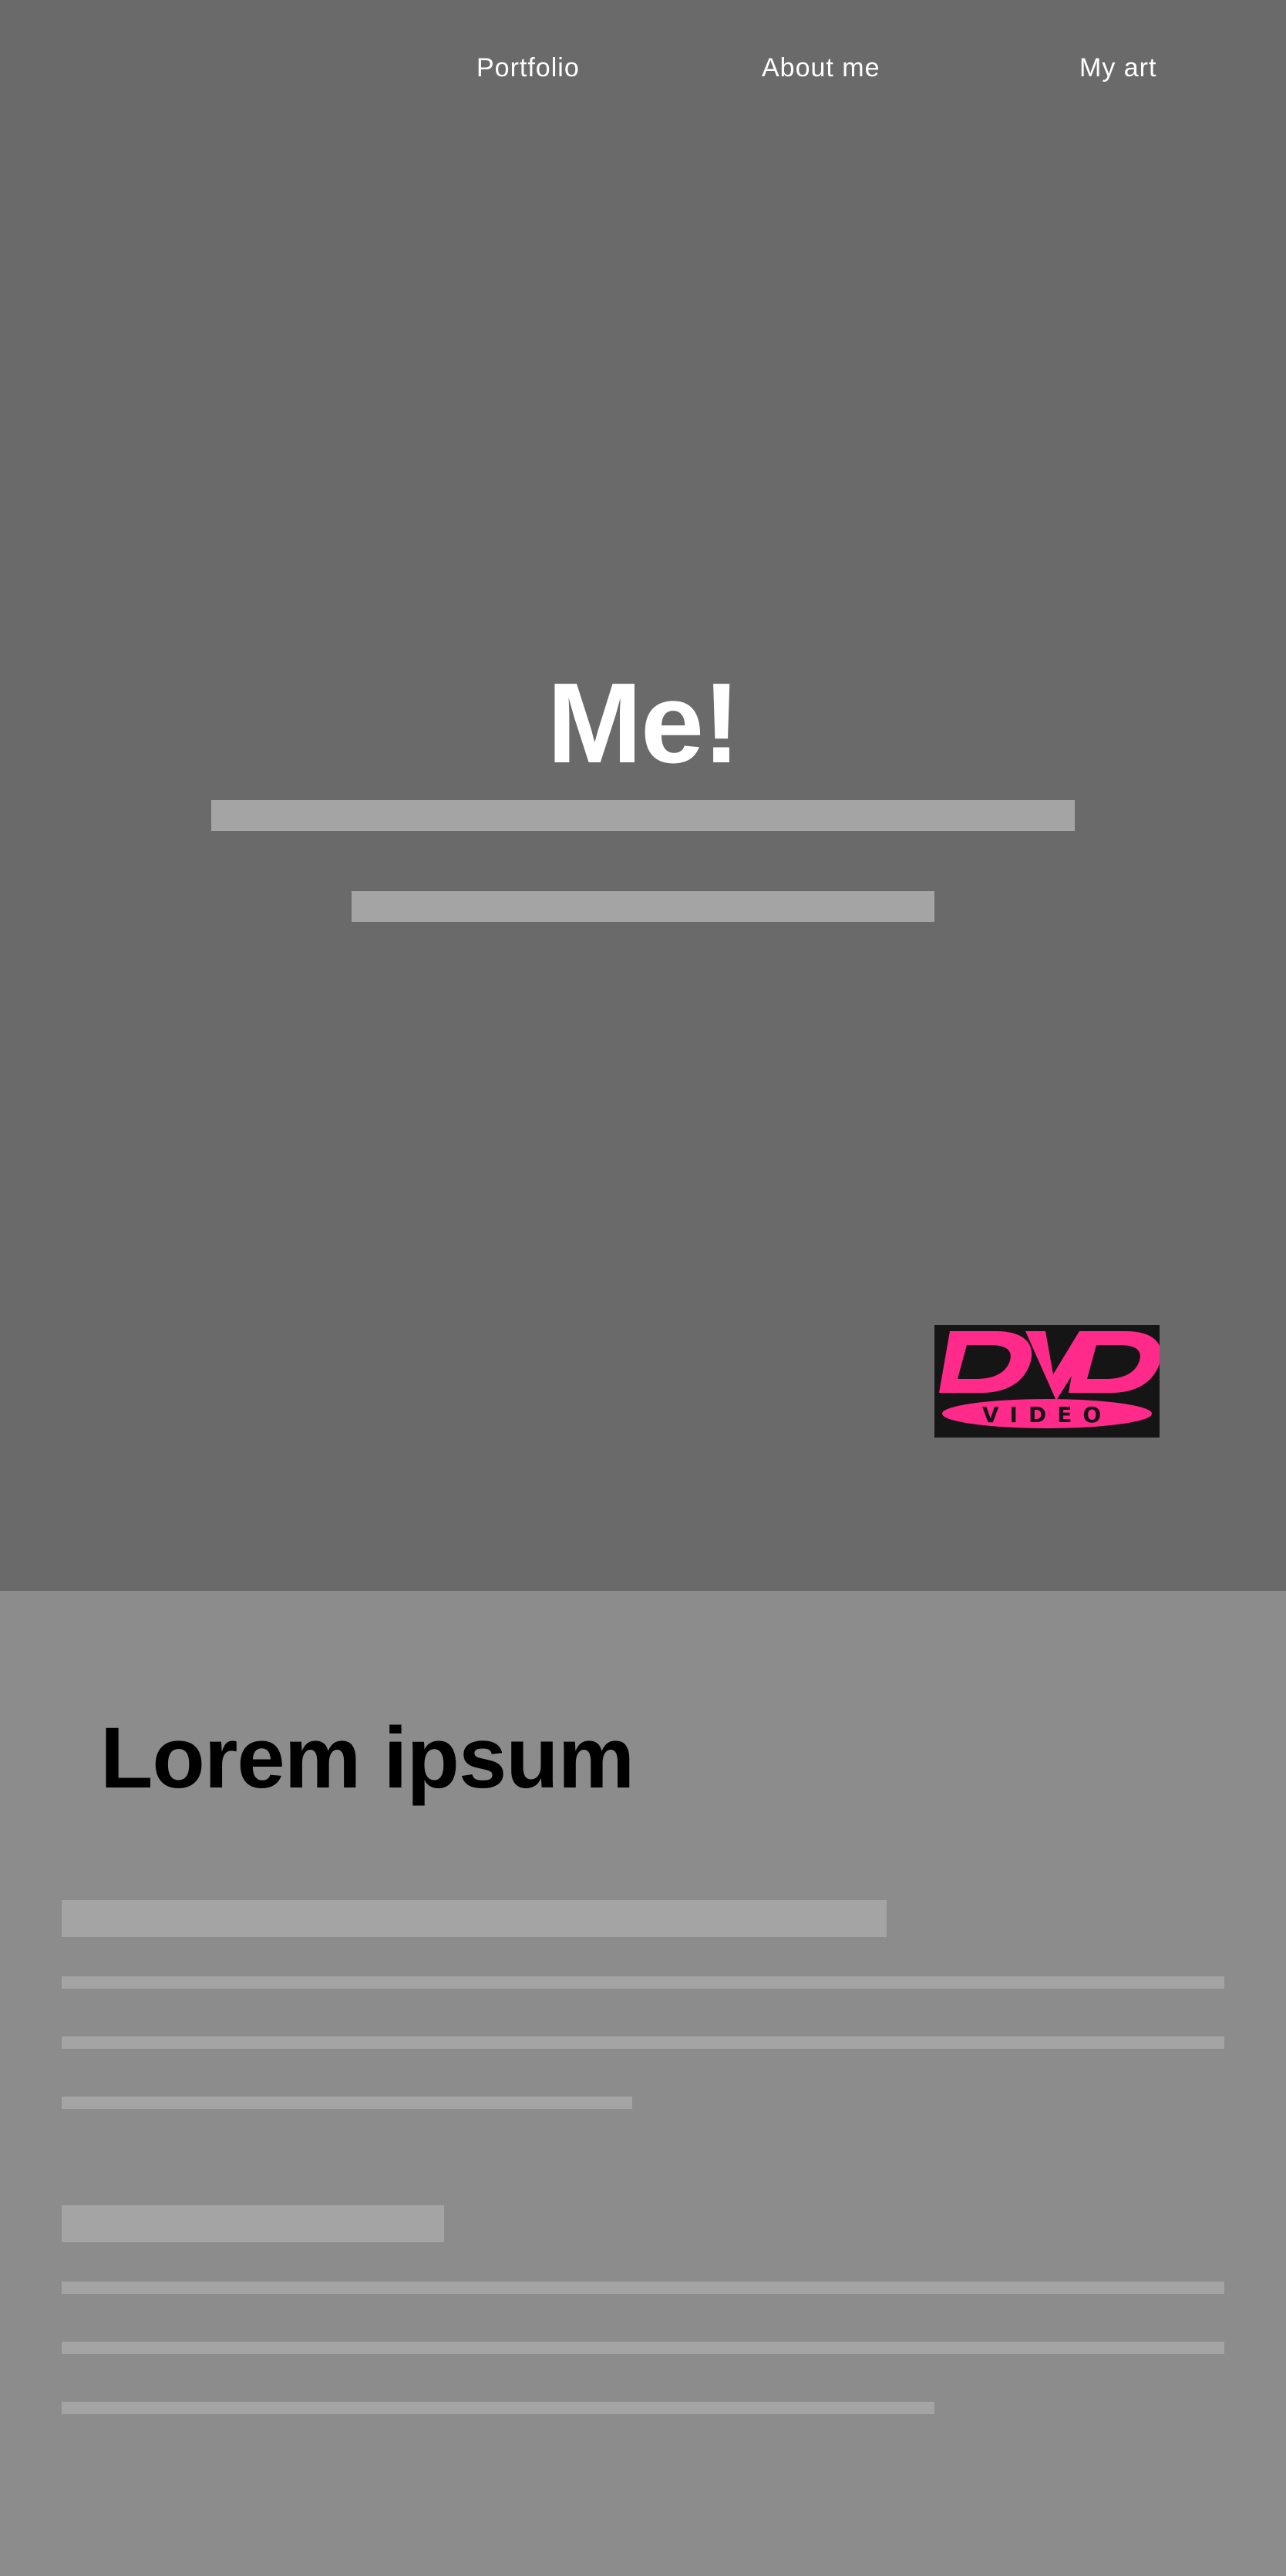 Image resolution: width=1286 pixels, height=2576 pixels. Describe the element at coordinates (821, 68) in the screenshot. I see `nav-link-about-me: About me` at that location.